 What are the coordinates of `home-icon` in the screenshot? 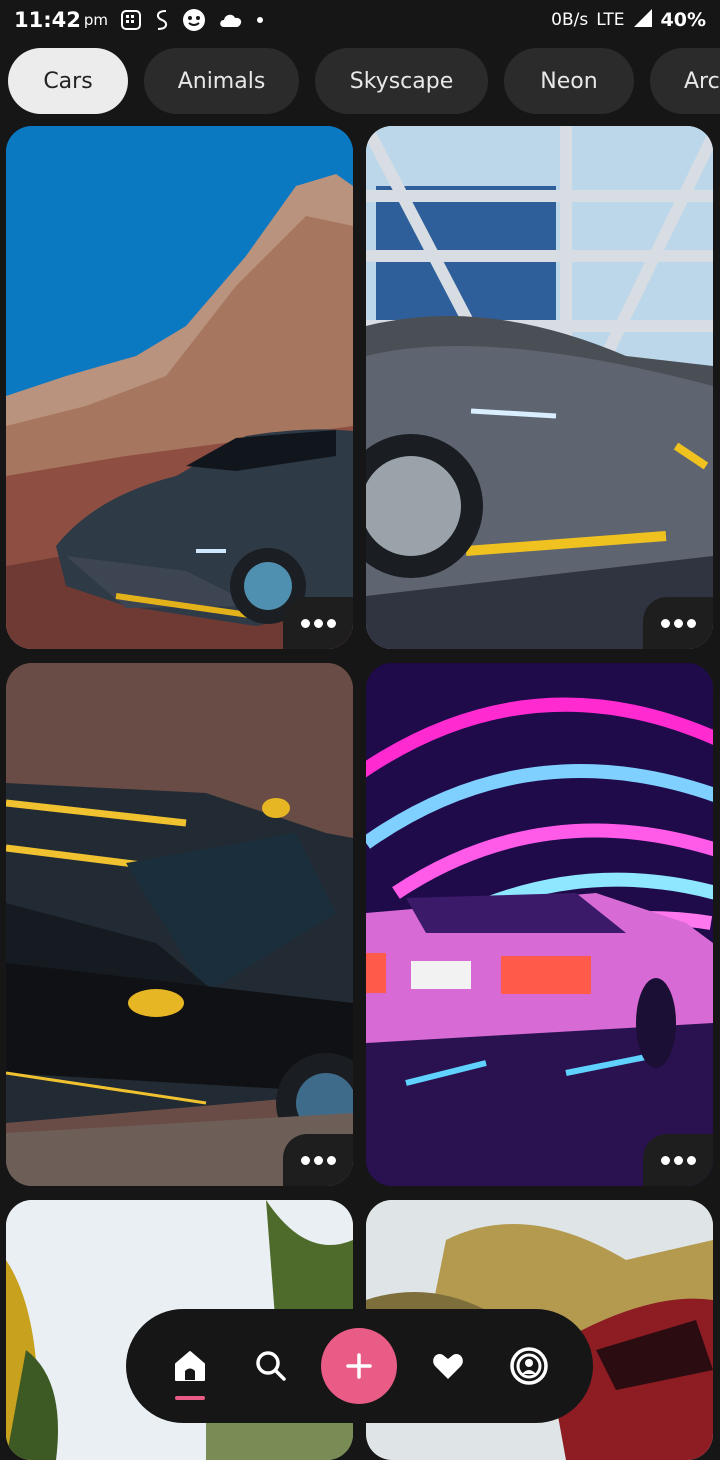 It's located at (190, 1366).